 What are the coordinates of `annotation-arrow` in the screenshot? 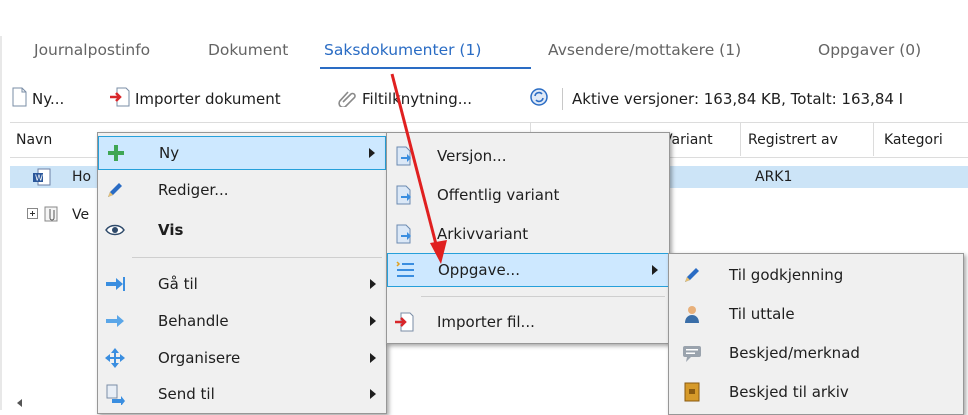 It's located at (418, 168).